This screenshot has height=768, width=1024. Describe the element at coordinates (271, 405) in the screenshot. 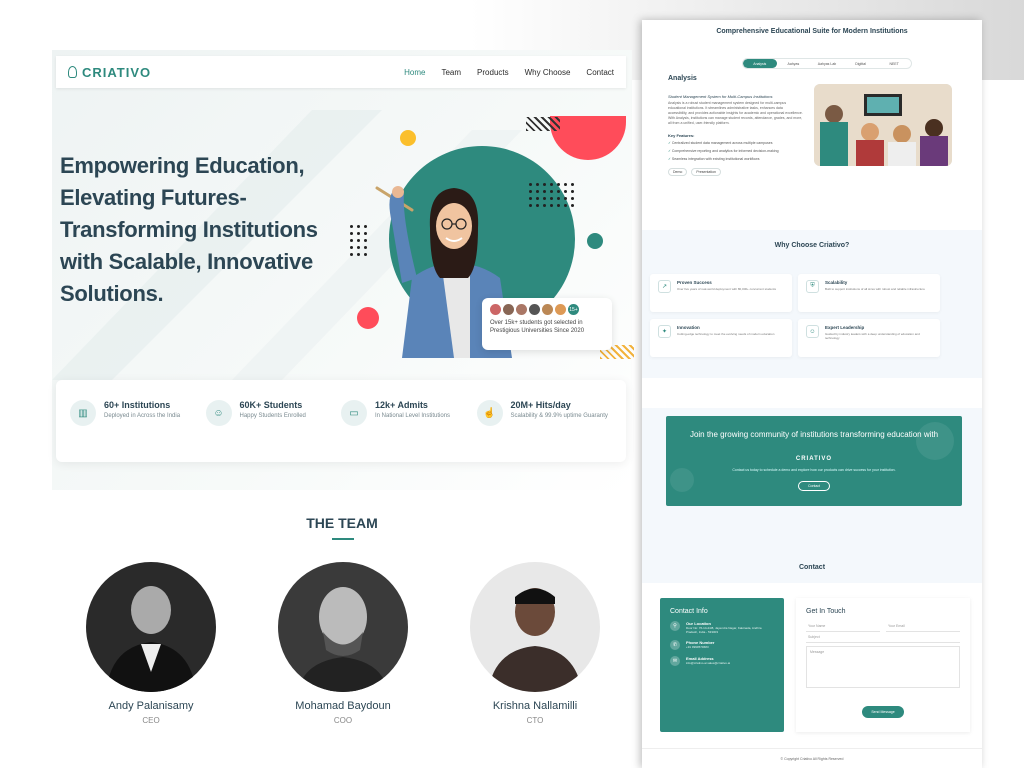

I see `stat-value: 60K+ Students` at that location.